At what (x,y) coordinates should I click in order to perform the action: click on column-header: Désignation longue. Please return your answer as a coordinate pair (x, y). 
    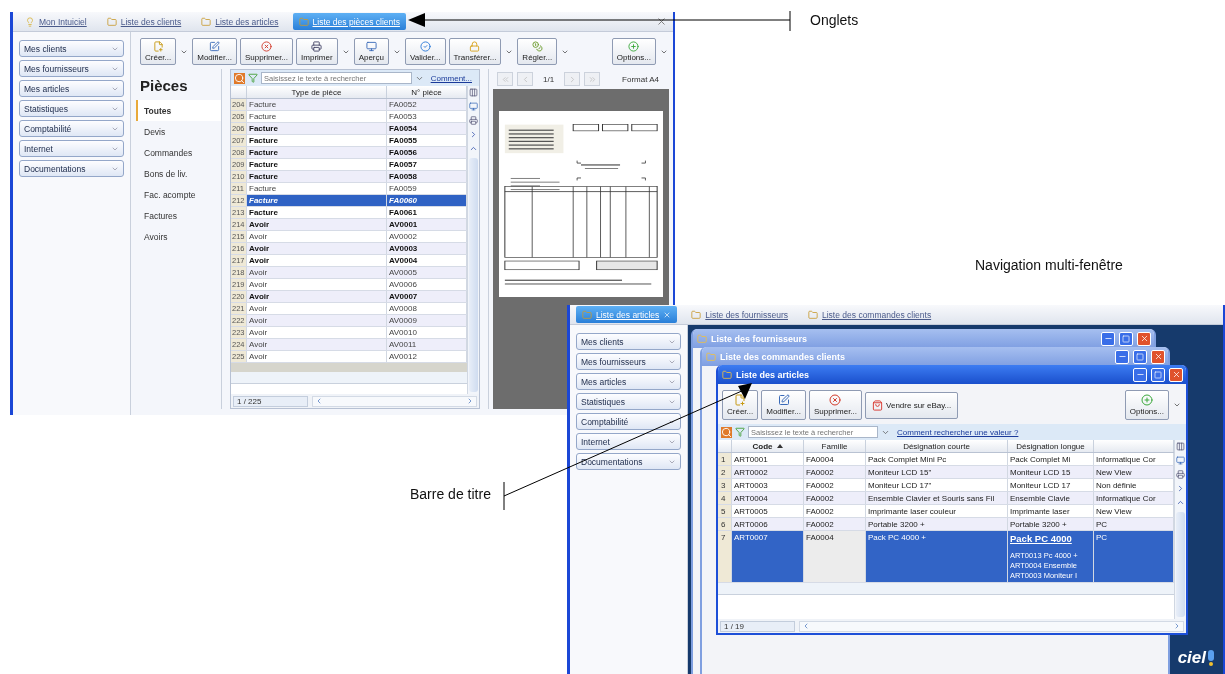
    Looking at the image, I should click on (1051, 446).